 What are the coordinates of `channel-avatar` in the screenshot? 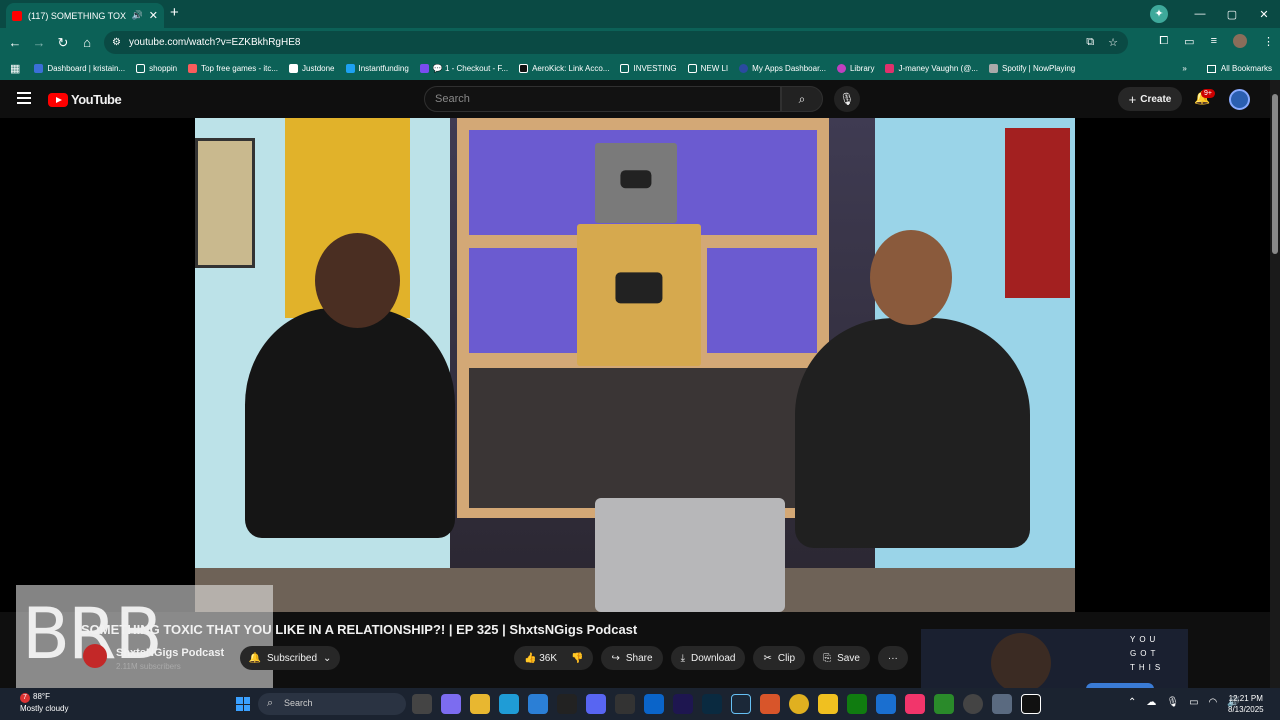 It's located at (95, 656).